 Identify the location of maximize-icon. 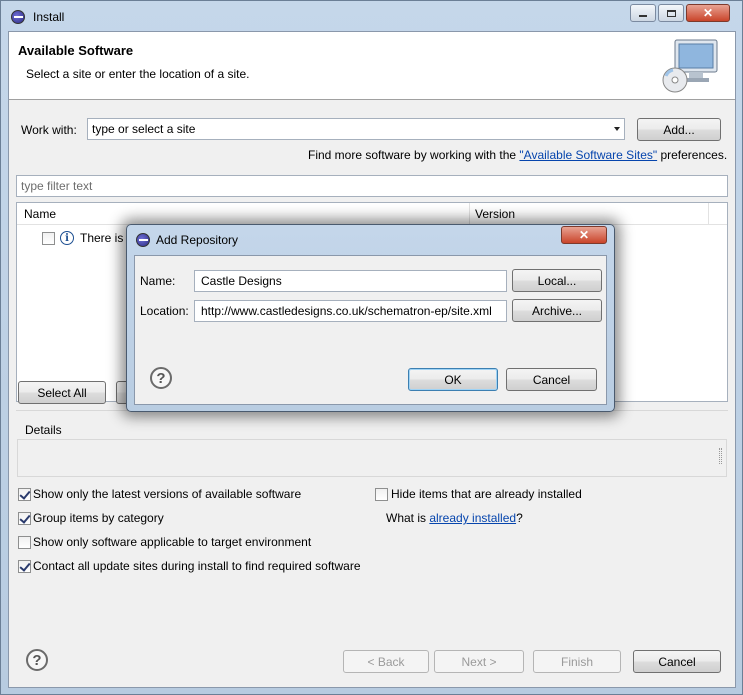
(671, 13).